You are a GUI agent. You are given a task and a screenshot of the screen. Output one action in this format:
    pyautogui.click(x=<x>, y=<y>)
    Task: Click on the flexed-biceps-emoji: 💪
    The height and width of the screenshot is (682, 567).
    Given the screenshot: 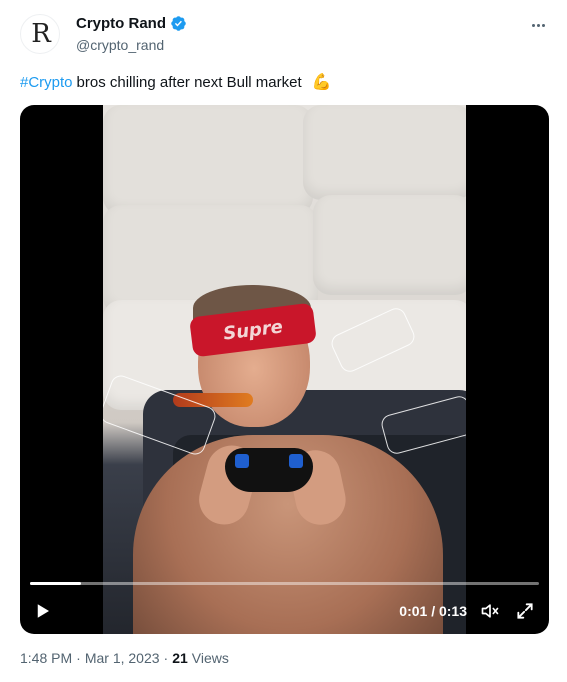 What is the action you would take?
    pyautogui.click(x=321, y=82)
    